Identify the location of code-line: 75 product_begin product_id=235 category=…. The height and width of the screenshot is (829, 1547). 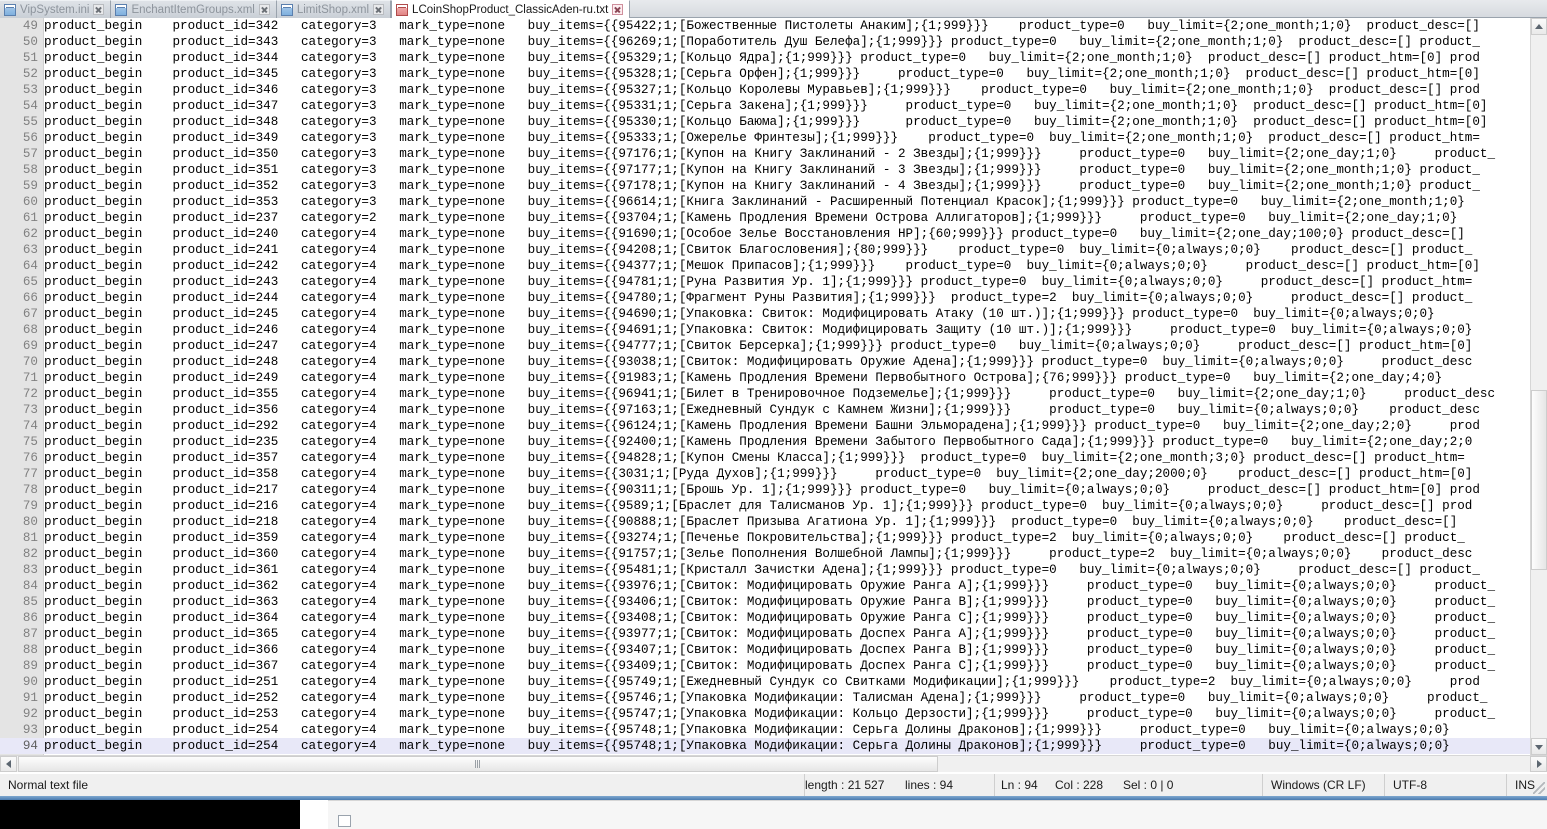
(773, 442).